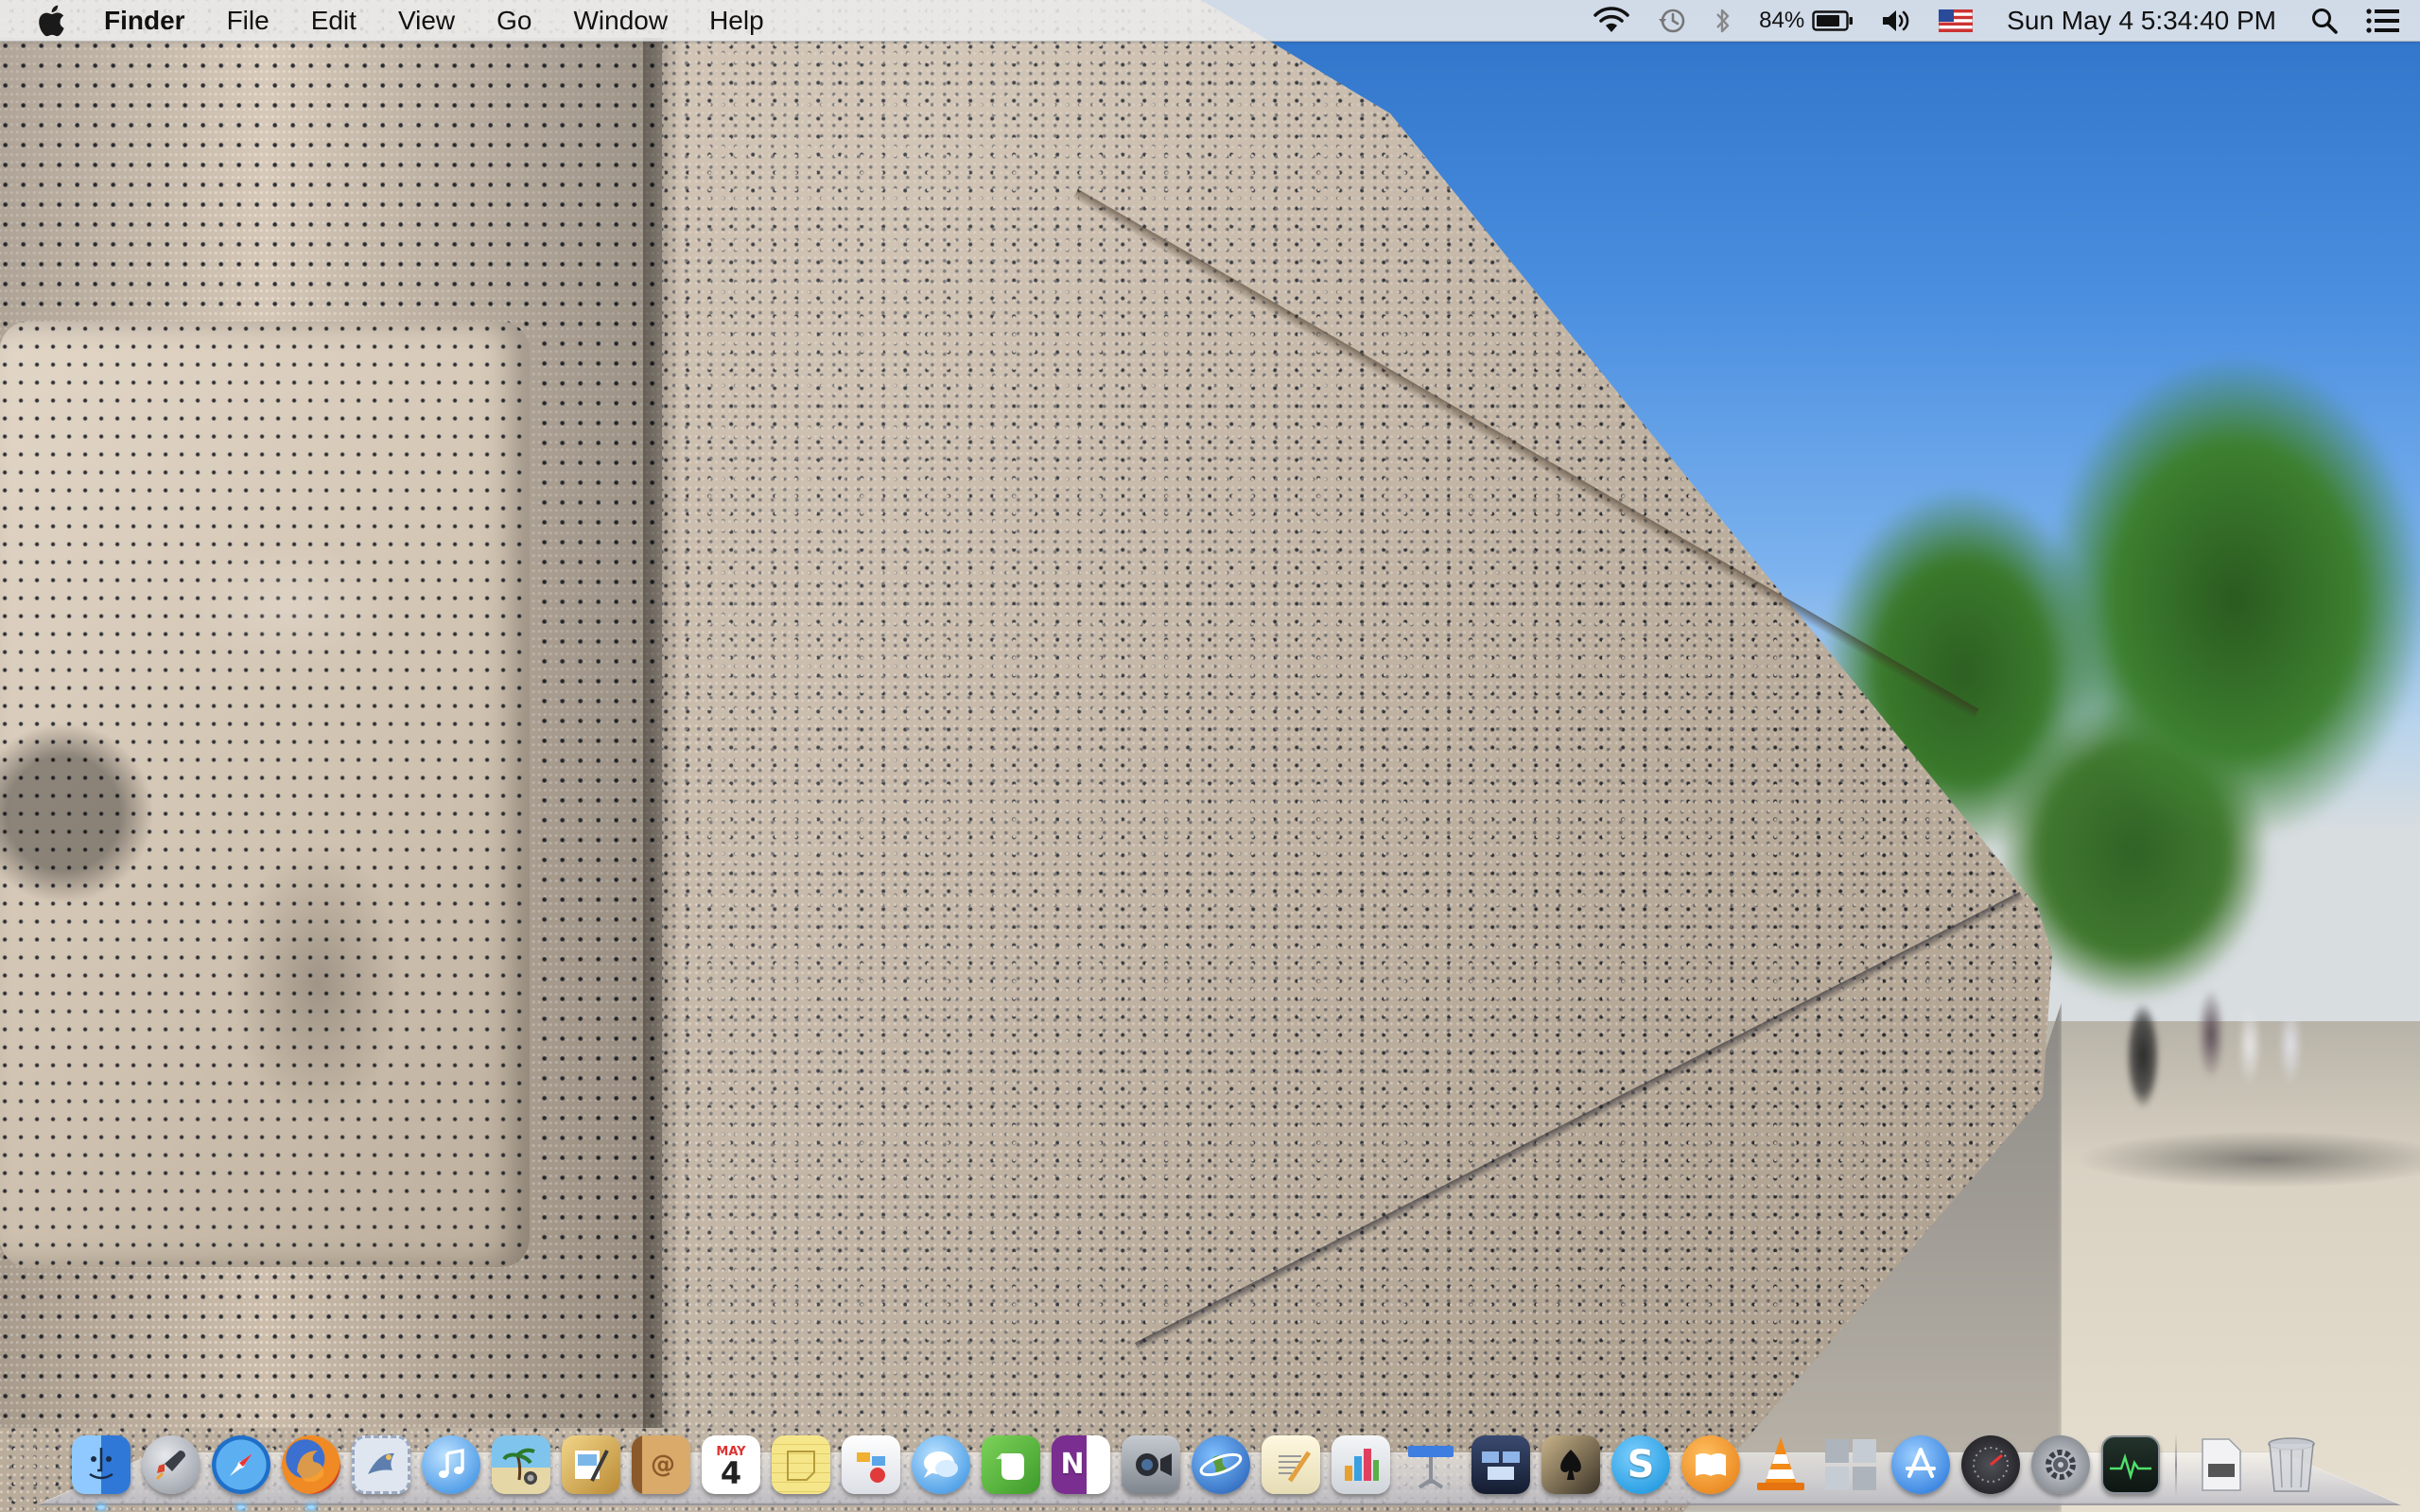 This screenshot has height=1512, width=2420. I want to click on dock-activity-monitor, so click(2131, 1464).